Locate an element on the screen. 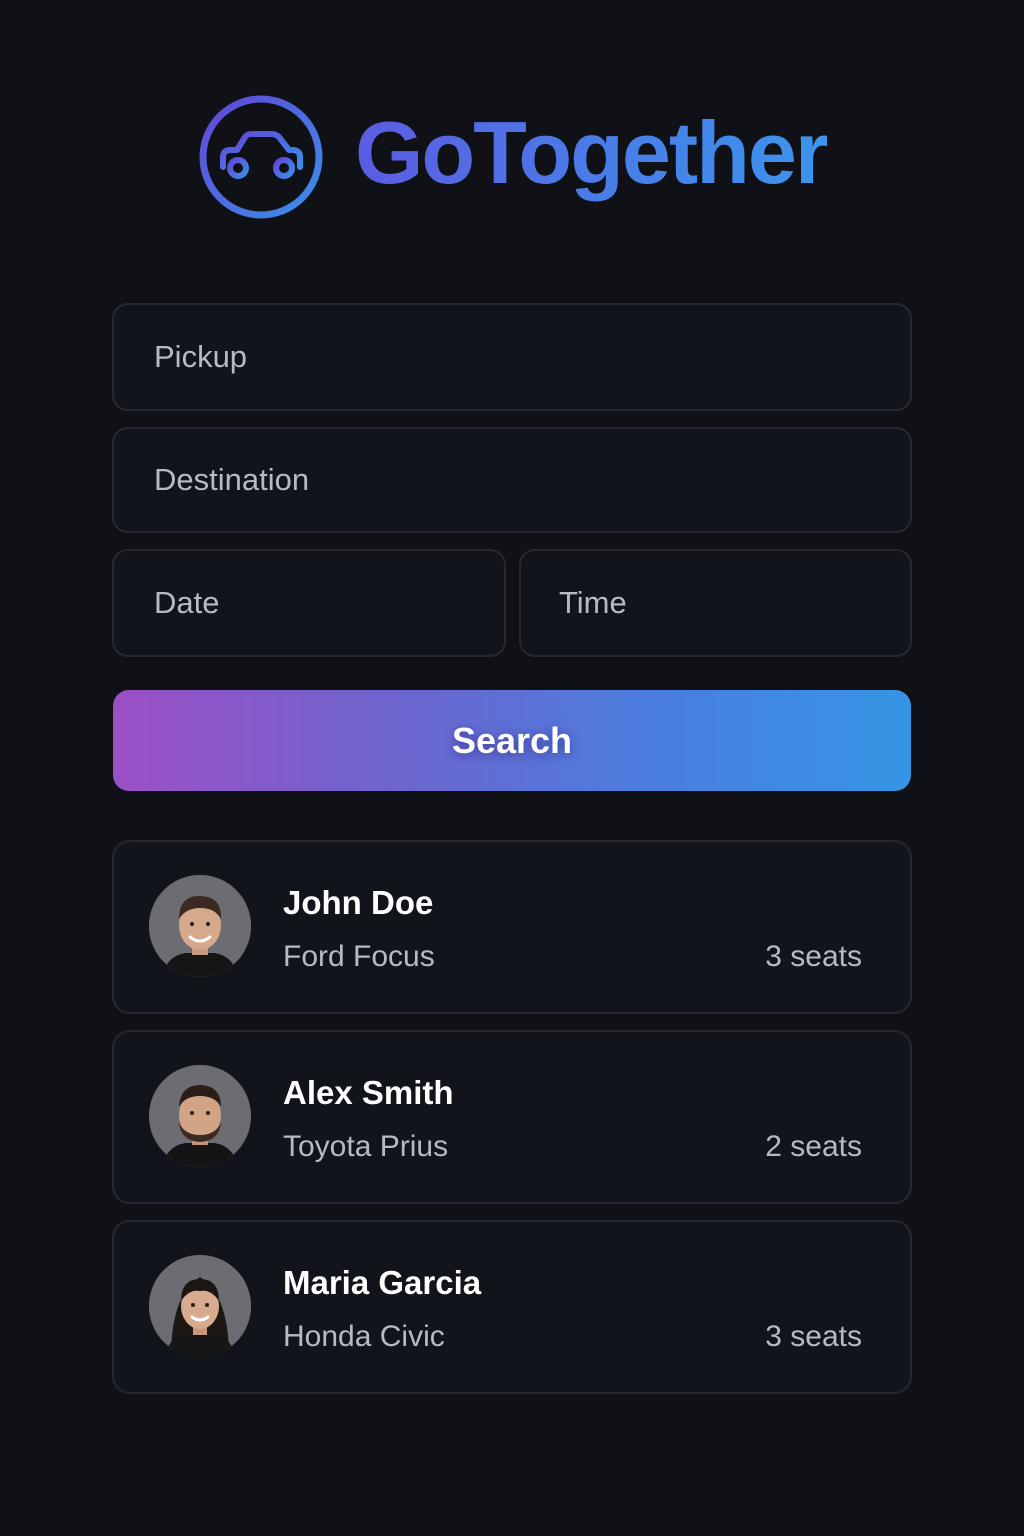  date-placeholder: Date is located at coordinates (187, 602).